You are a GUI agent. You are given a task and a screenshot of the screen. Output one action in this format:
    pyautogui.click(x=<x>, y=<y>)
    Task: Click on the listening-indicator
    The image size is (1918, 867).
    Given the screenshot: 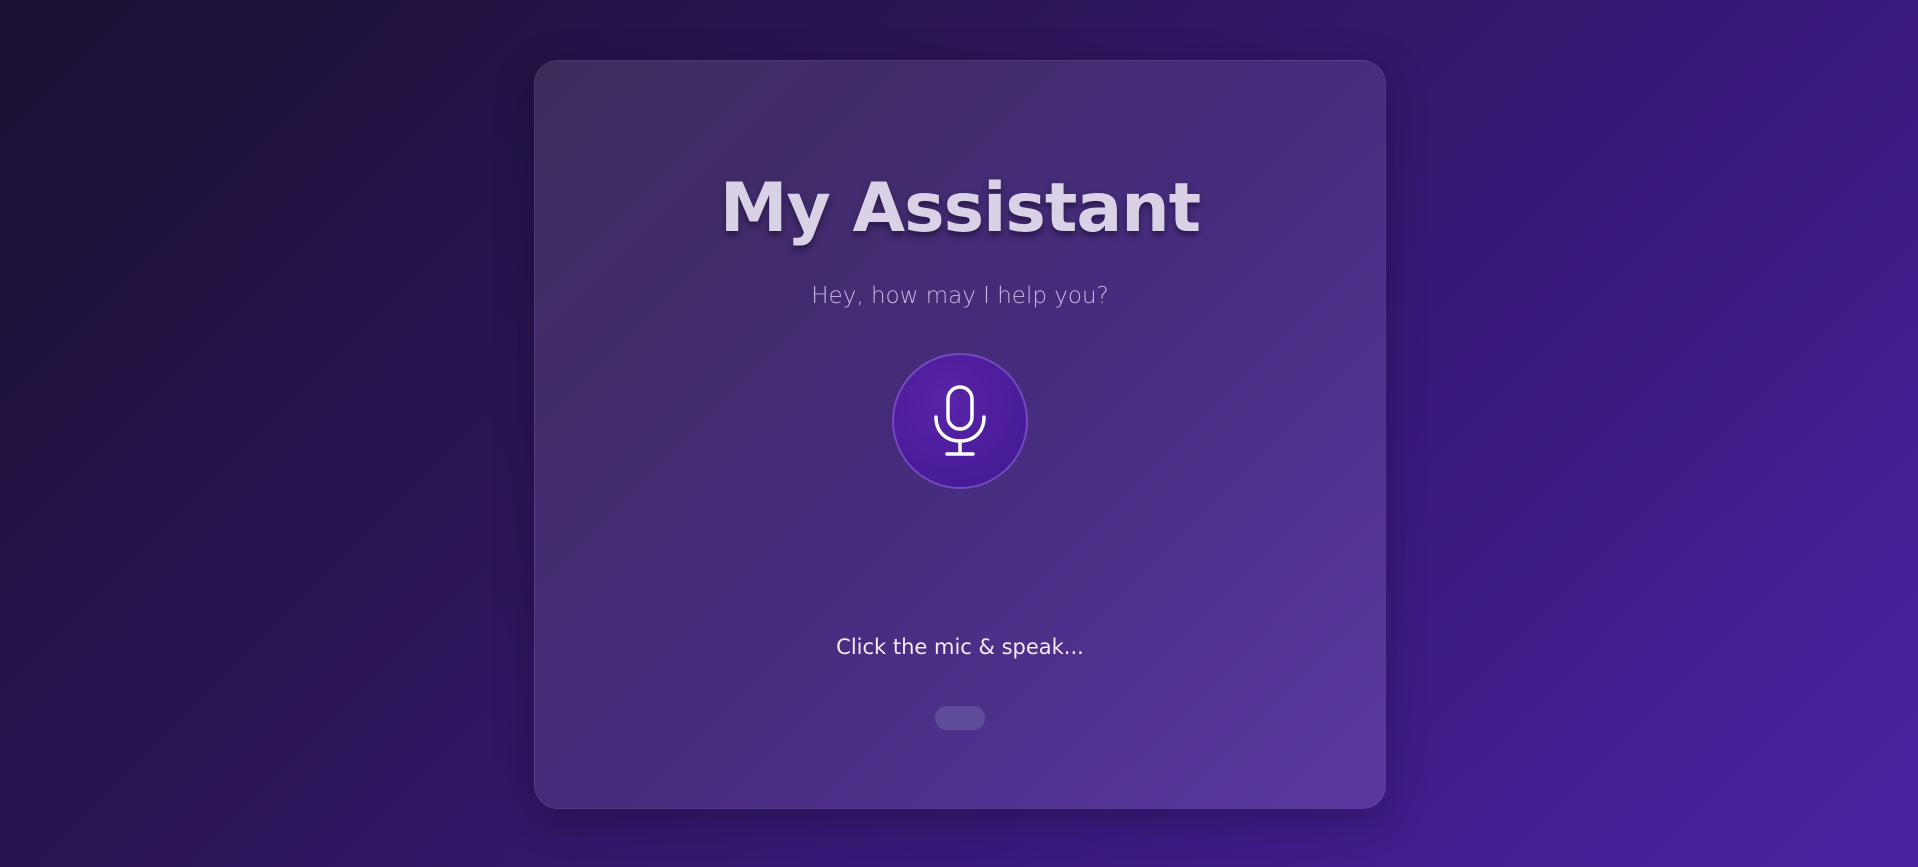 What is the action you would take?
    pyautogui.click(x=960, y=718)
    